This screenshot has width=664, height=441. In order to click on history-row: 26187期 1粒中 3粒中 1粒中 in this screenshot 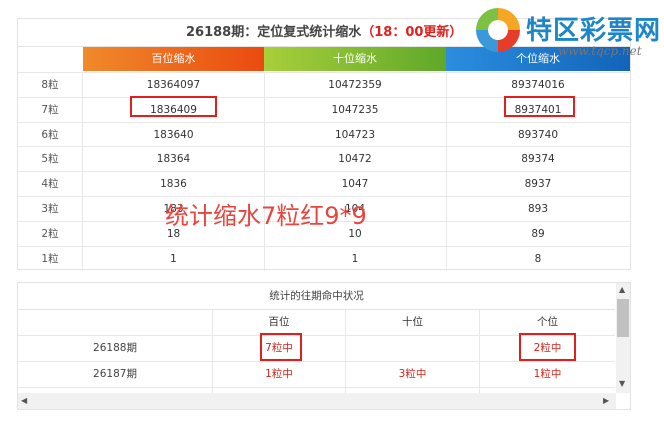, I will do `click(316, 375)`.